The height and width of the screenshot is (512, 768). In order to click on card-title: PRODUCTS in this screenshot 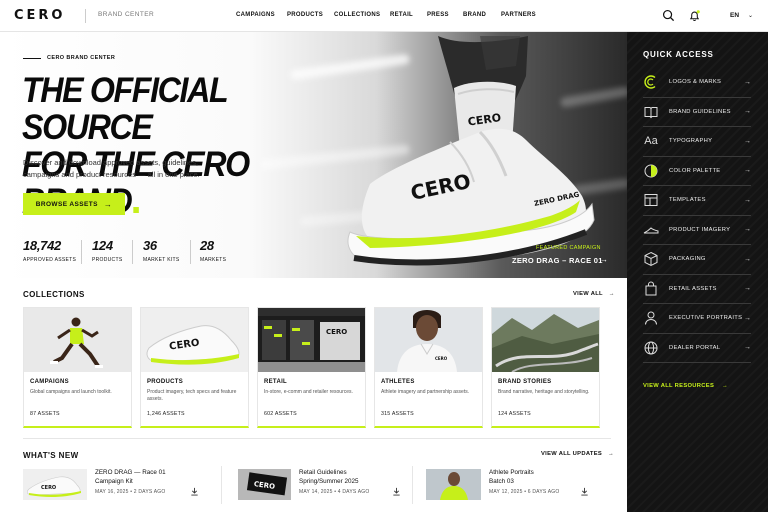, I will do `click(165, 382)`.